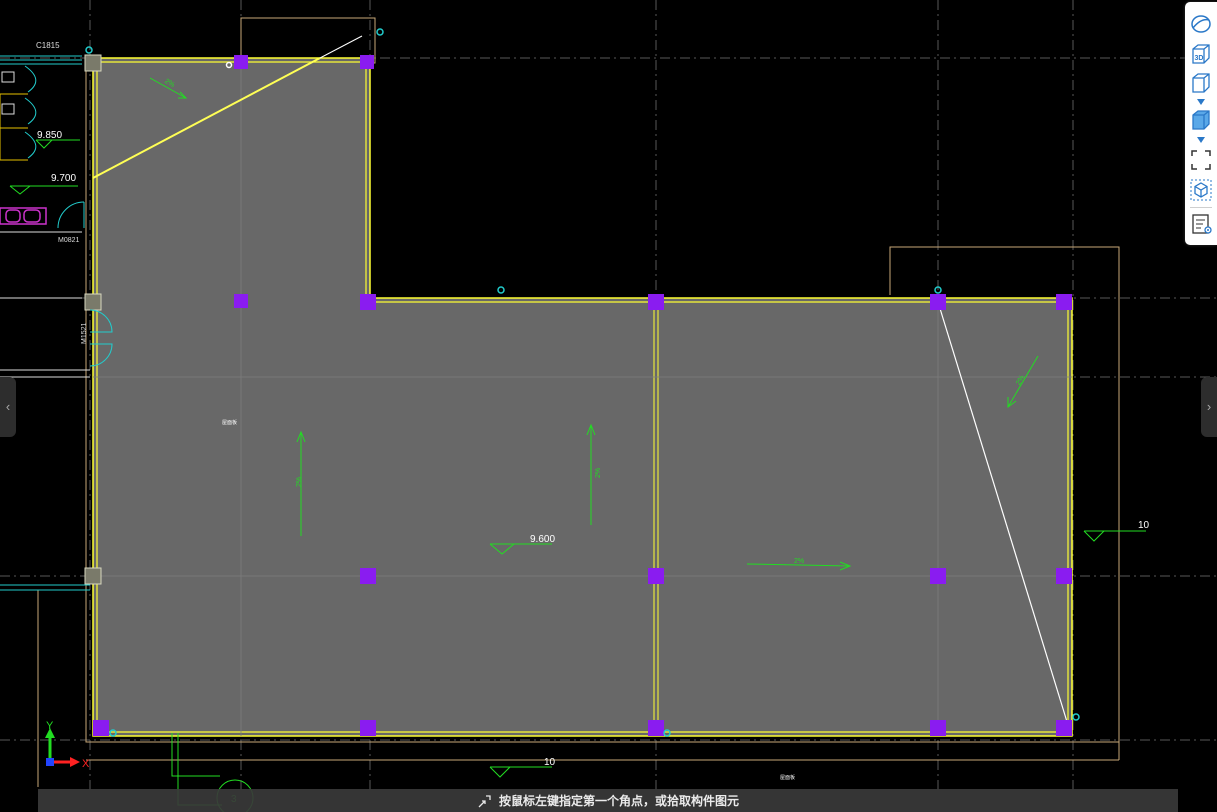  Describe the element at coordinates (49, 135) in the screenshot. I see `elevation-label-a: 9.850` at that location.